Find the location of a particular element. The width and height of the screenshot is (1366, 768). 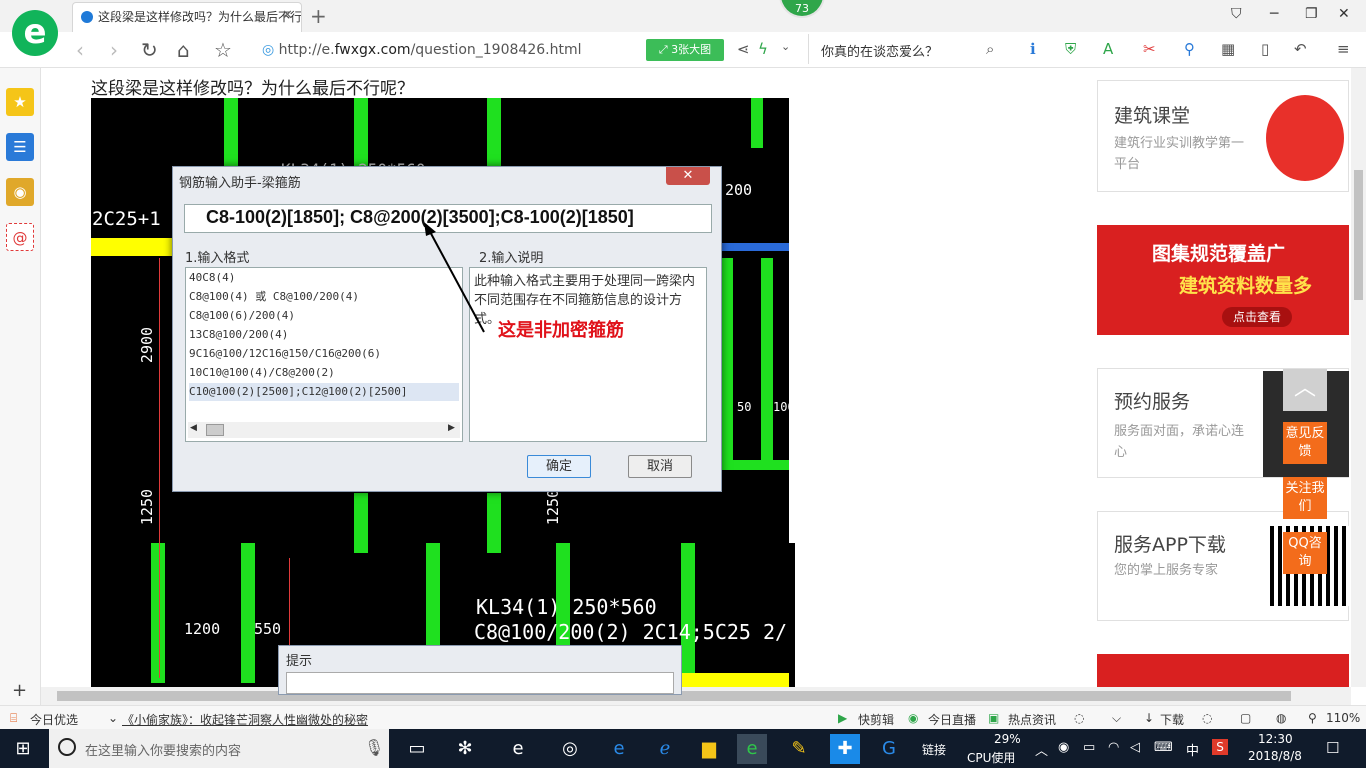

undo-icon: ↶ is located at coordinates (1300, 49).